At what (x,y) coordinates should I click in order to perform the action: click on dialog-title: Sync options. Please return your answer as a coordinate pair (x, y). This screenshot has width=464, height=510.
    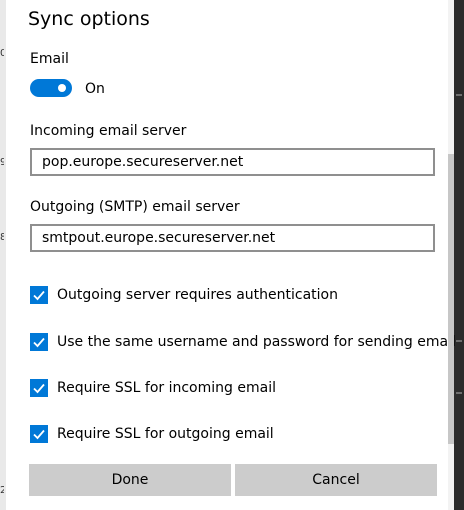
    Looking at the image, I should click on (89, 19).